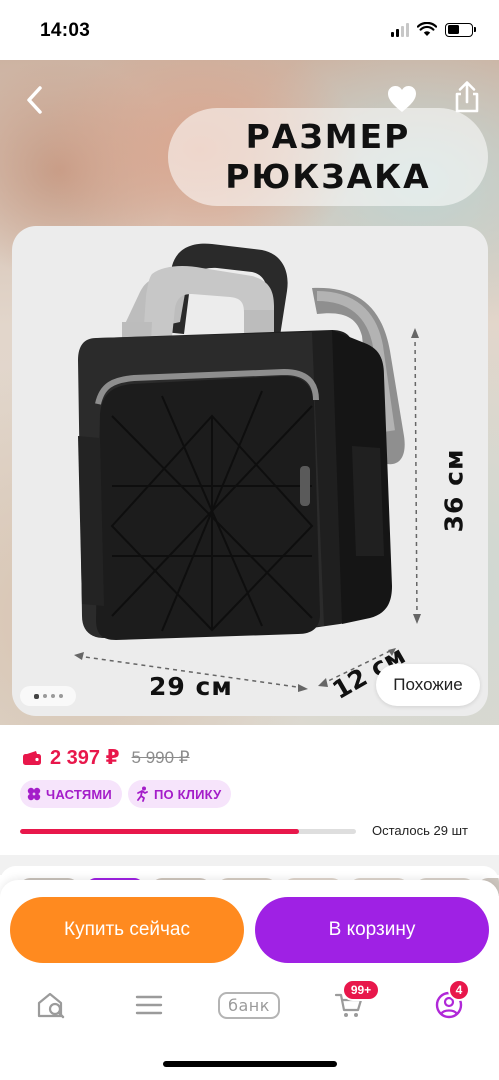 The image size is (499, 1080). I want to click on home-indicator, so click(250, 1064).